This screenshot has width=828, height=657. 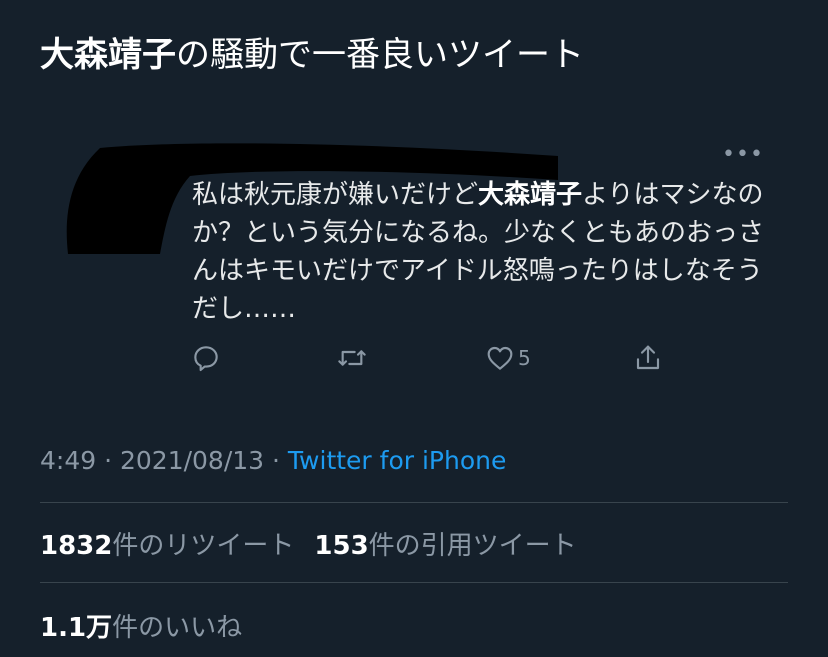 I want to click on tweet-meta: 4:49 · 2021/08/13 · Twitter for iPhone, so click(x=273, y=460).